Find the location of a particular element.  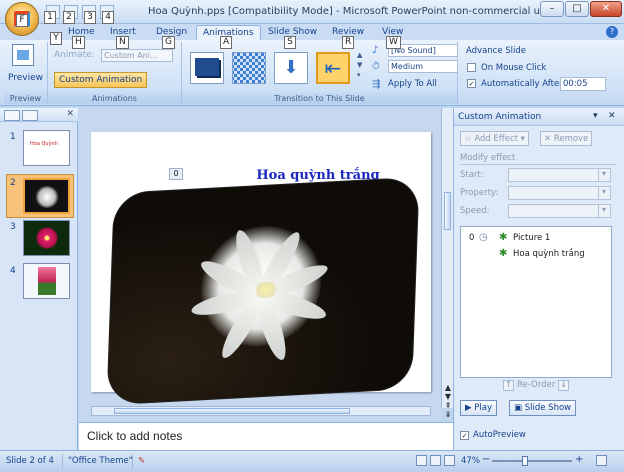

vertical-scrollbar is located at coordinates (447, 258).